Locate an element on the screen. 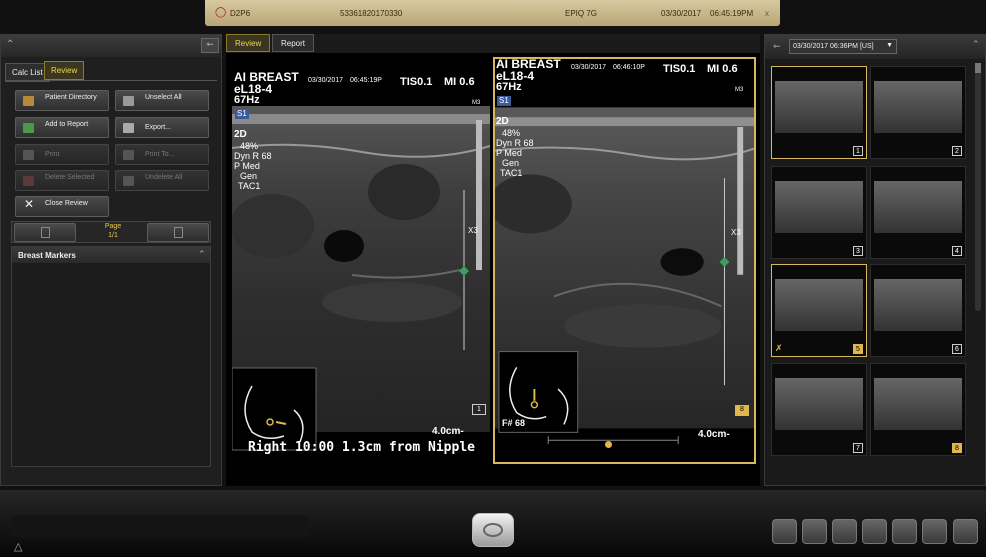 This screenshot has width=986, height=557. network-cloud-icon is located at coordinates (784, 531).